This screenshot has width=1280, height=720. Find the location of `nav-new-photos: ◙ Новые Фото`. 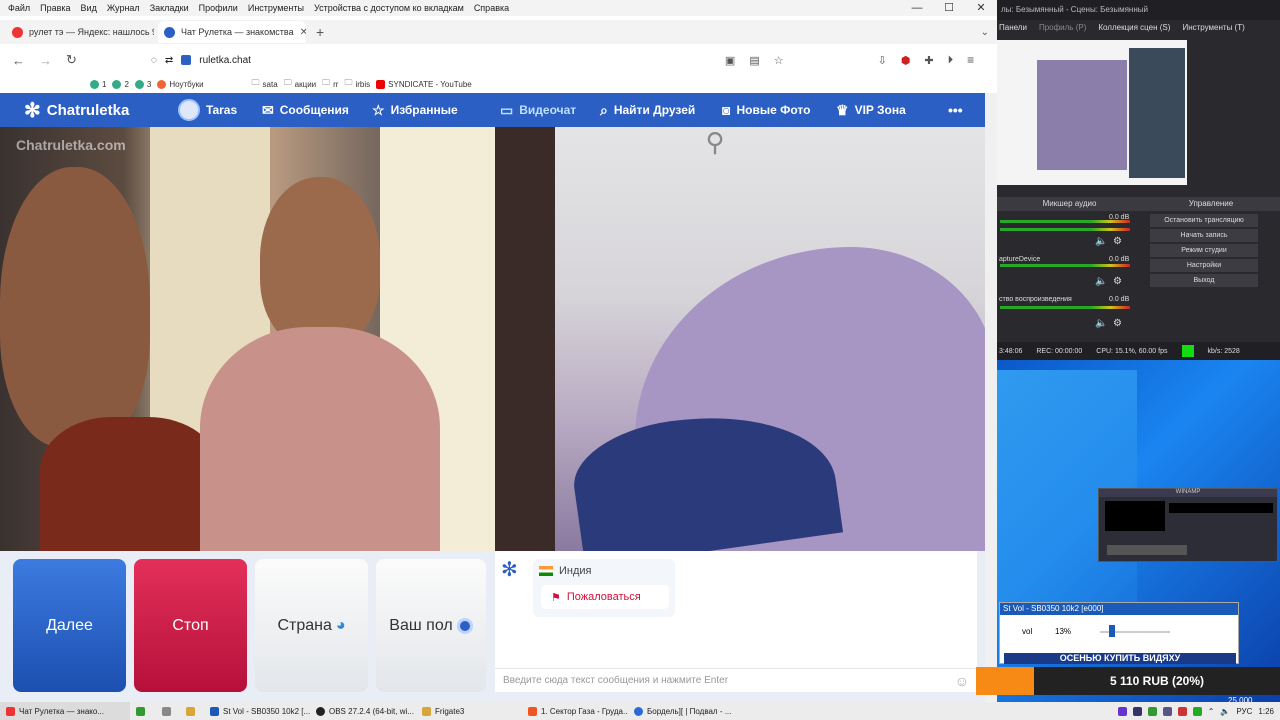

nav-new-photos: ◙ Новые Фото is located at coordinates (766, 110).